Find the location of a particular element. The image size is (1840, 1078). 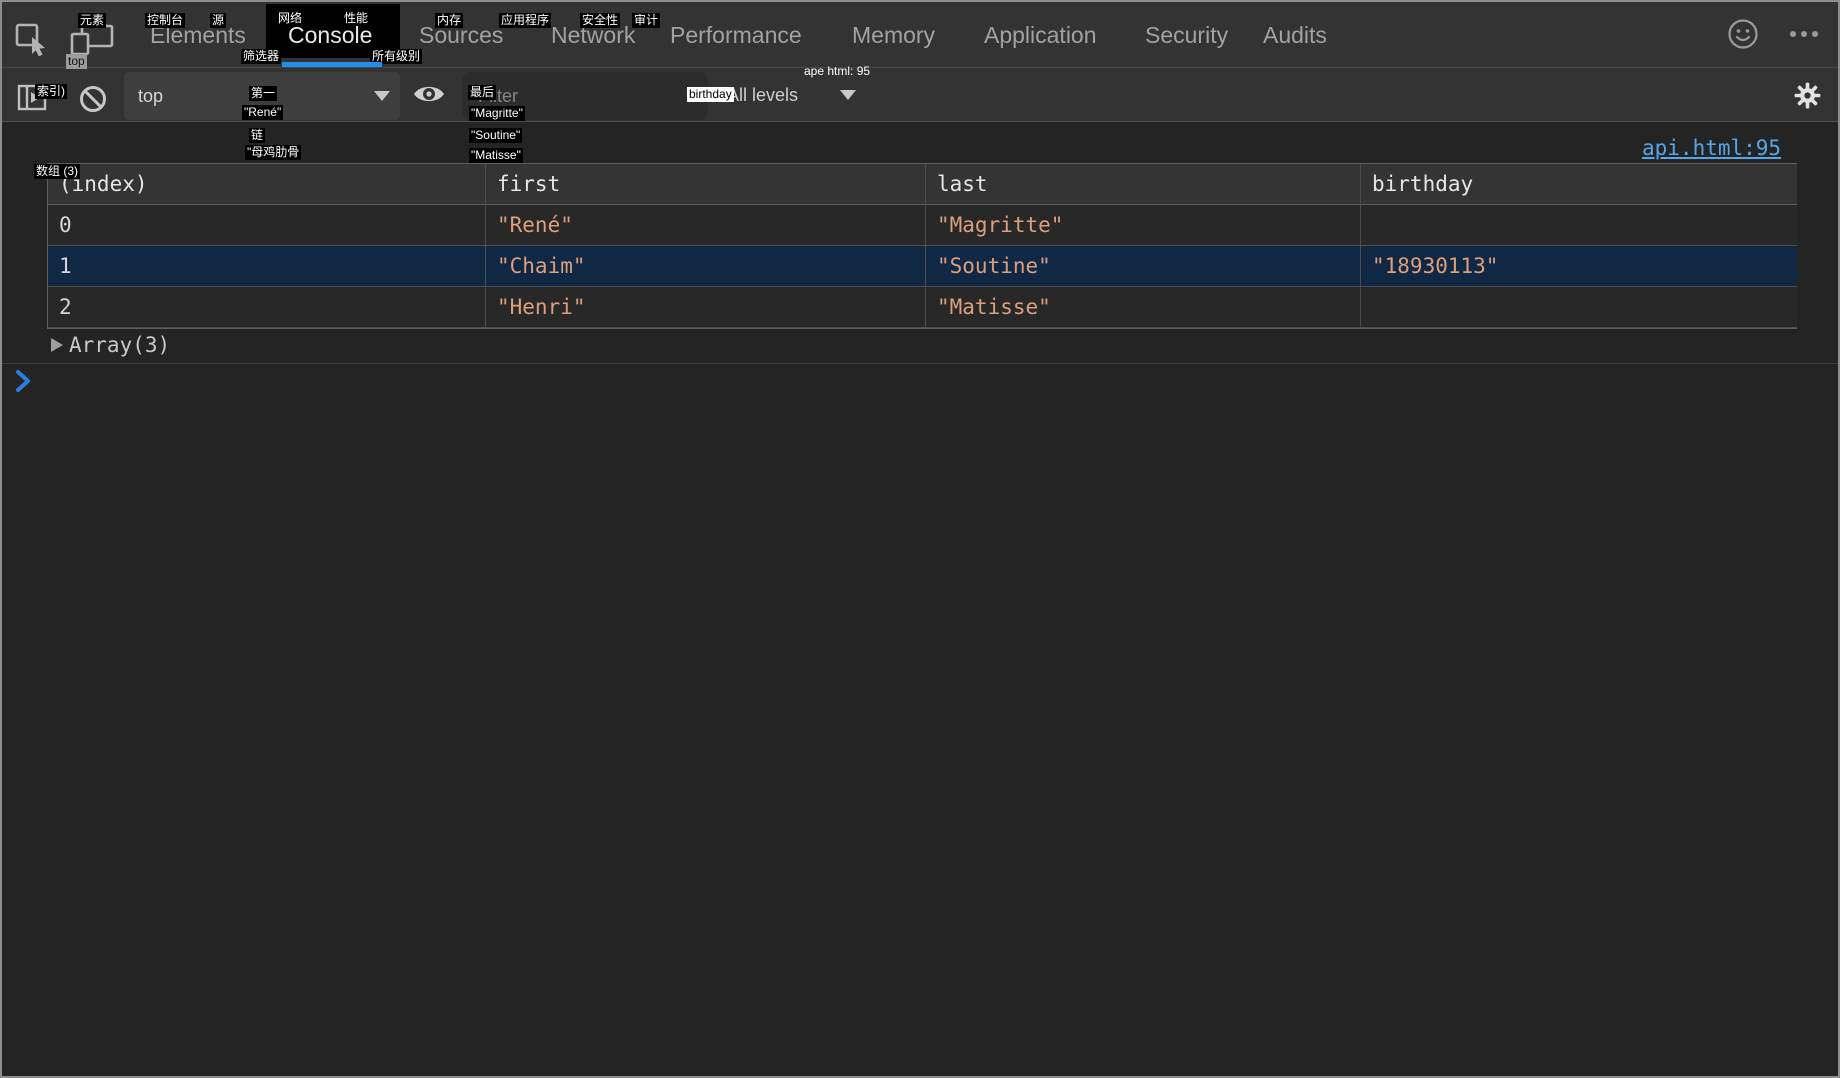

log-levels-label: All levels is located at coordinates (763, 95).